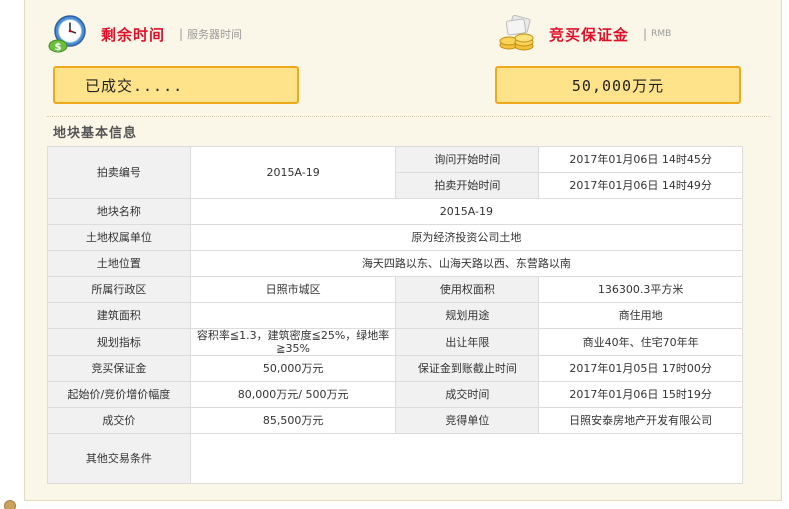 The height and width of the screenshot is (509, 789). I want to click on table-row: 成交价 85,500万元 竞得单位 日照安泰房地产开发有限公司, so click(395, 420).